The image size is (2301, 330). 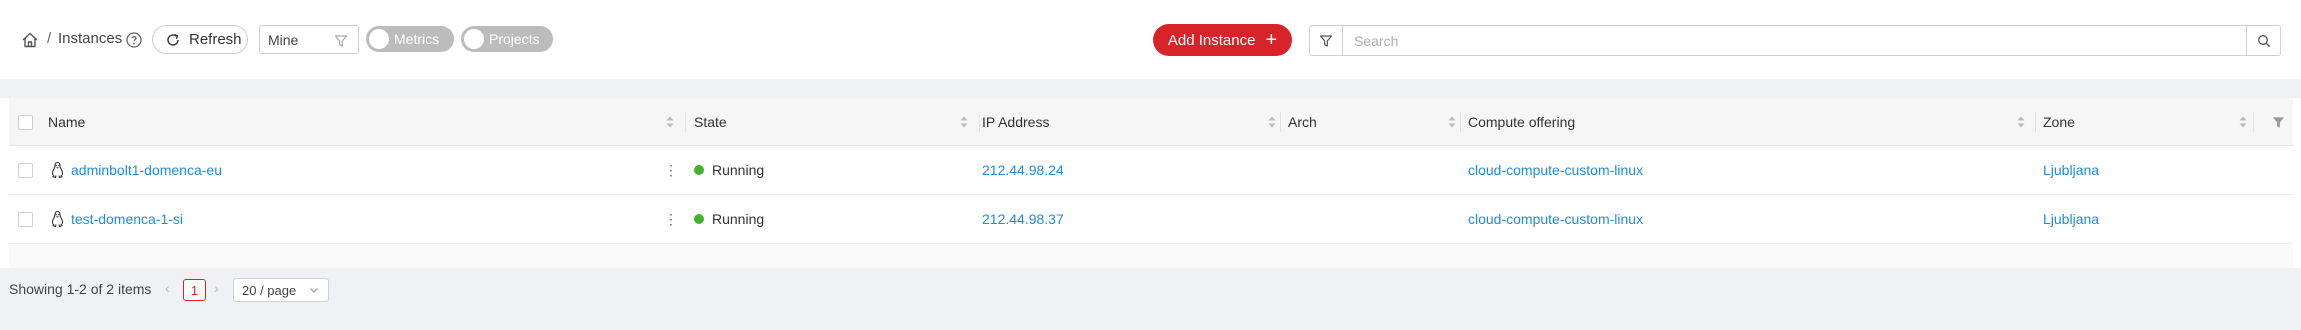 What do you see at coordinates (474, 39) in the screenshot?
I see `projects-toggle-knob` at bounding box center [474, 39].